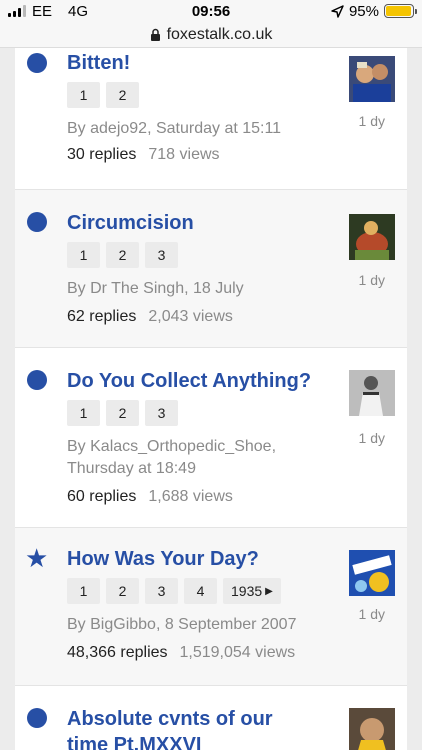  Describe the element at coordinates (117, 652) in the screenshot. I see `reply-count: 48,366 replies` at that location.